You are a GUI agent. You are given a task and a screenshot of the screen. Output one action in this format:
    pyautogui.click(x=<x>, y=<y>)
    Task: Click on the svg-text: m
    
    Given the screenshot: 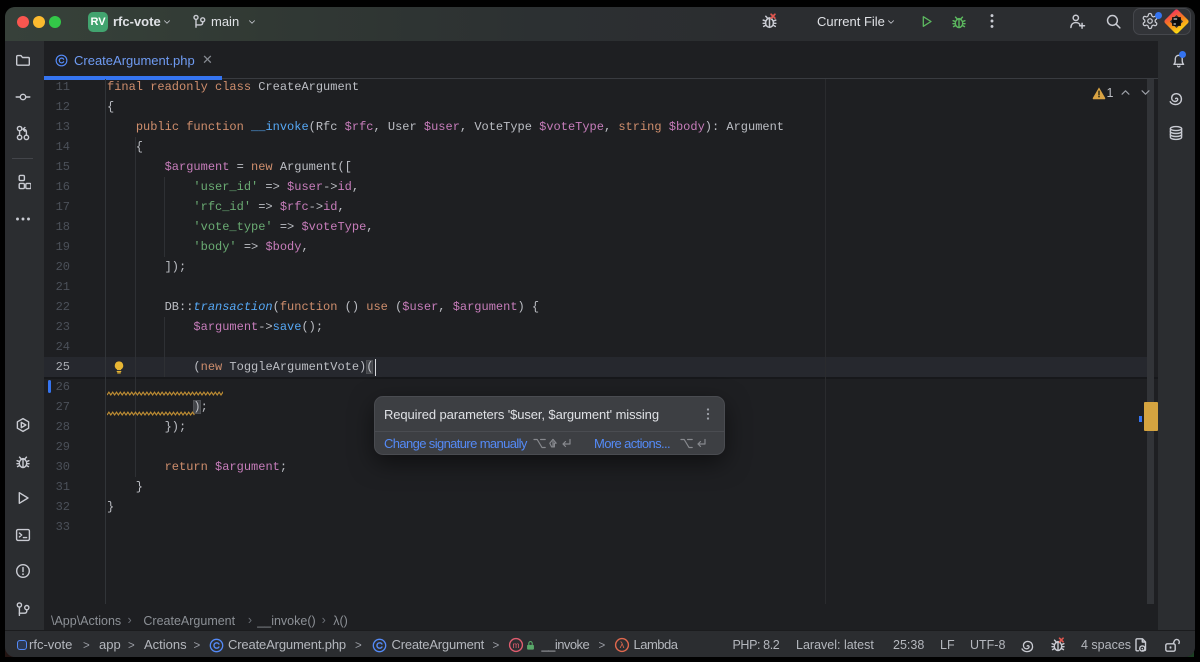 What is the action you would take?
    pyautogui.click(x=515, y=645)
    